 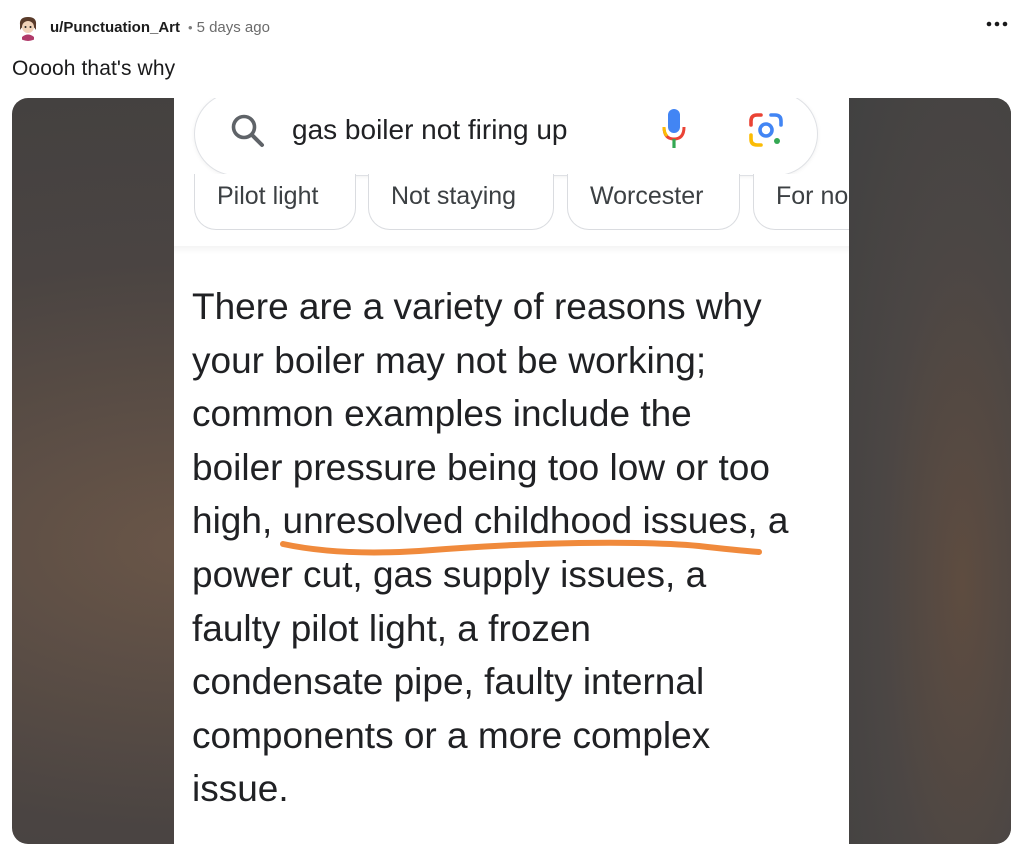 I want to click on google-lens-icon, so click(x=766, y=130).